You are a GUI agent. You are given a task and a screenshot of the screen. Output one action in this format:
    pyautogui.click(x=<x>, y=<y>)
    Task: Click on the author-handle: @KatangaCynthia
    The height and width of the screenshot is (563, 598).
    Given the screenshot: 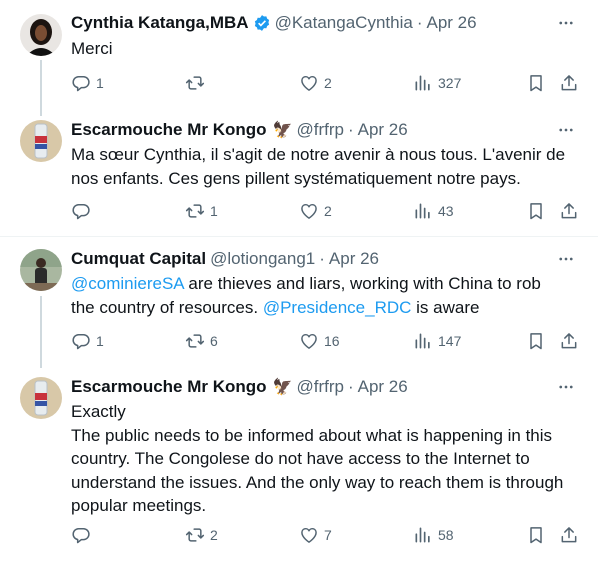 What is the action you would take?
    pyautogui.click(x=344, y=23)
    